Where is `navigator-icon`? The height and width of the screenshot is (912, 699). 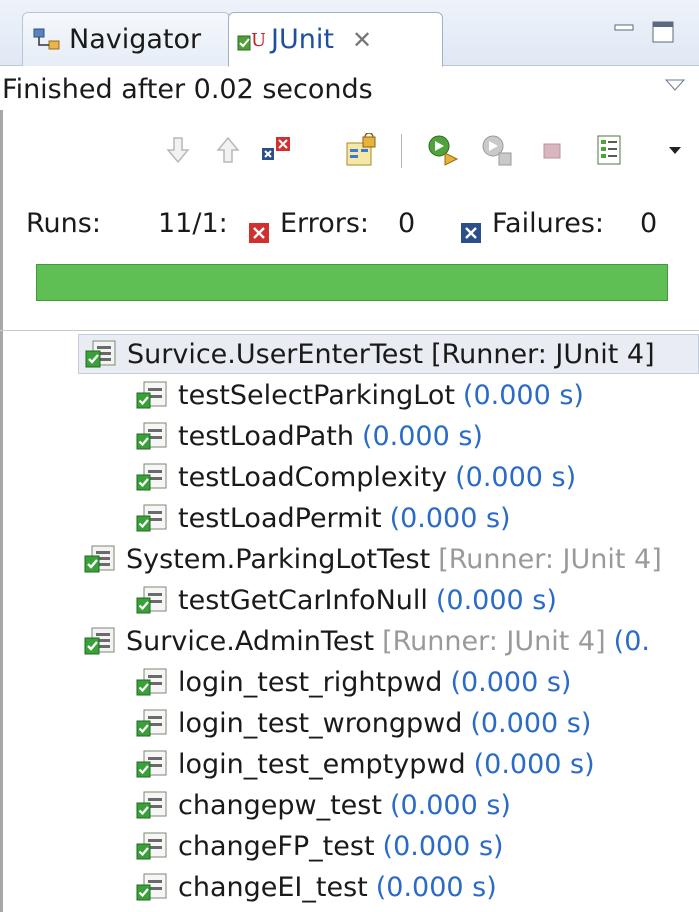 navigator-icon is located at coordinates (46, 38).